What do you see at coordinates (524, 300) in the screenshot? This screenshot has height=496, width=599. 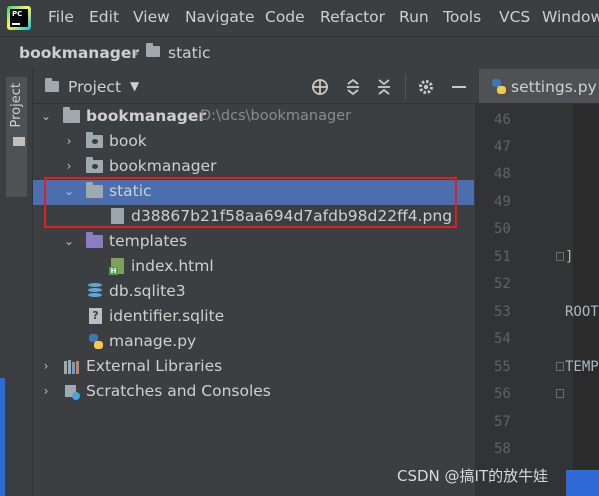 I see `editor-gutter: 46 47 48 49 50 51 52 53 54 55 56 57 58` at bounding box center [524, 300].